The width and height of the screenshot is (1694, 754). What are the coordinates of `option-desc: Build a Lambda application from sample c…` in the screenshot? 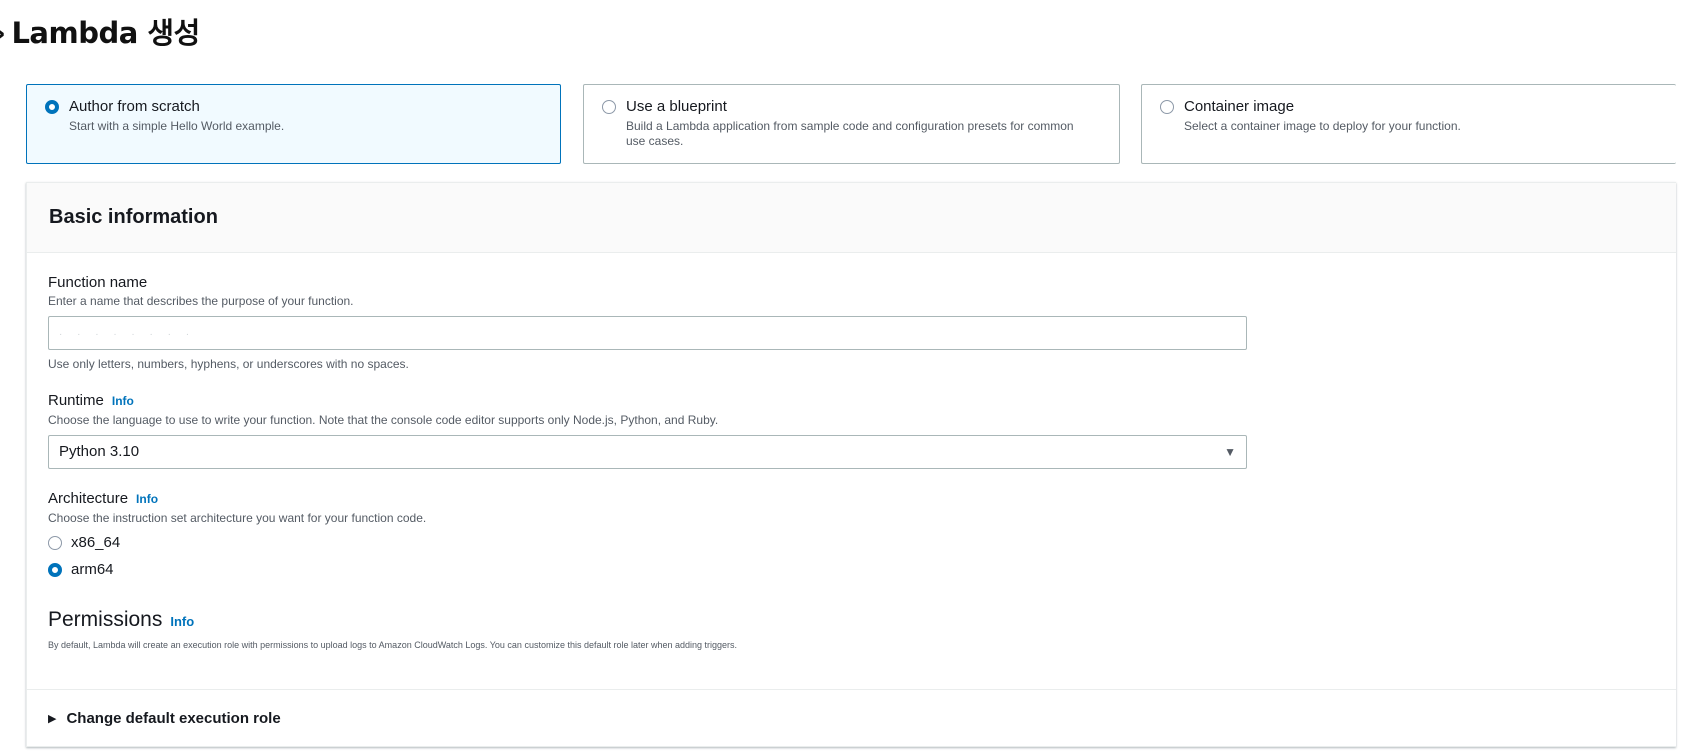 It's located at (850, 133).